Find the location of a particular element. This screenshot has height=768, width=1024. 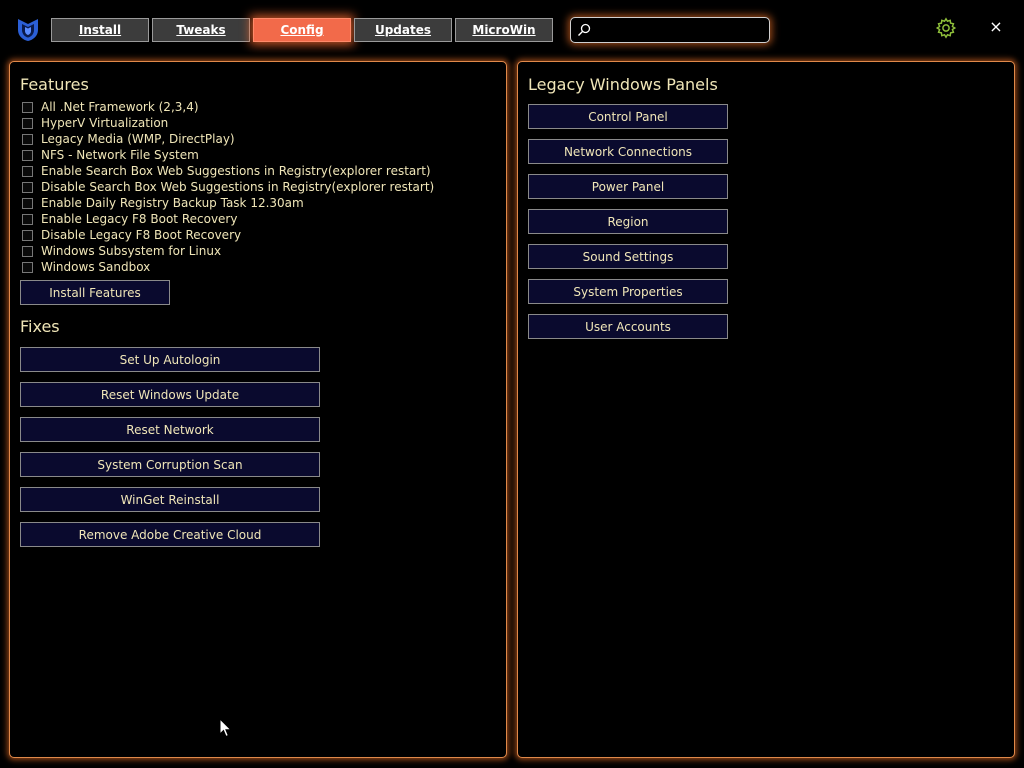

search-box is located at coordinates (670, 30).